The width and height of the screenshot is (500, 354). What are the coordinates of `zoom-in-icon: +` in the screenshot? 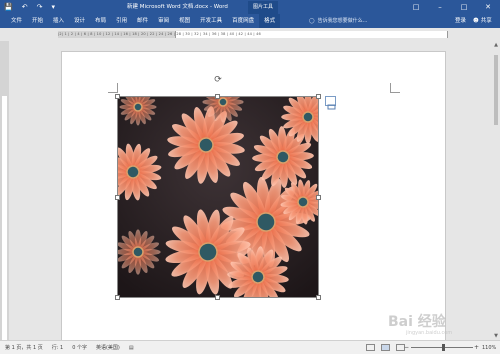 It's located at (476, 347).